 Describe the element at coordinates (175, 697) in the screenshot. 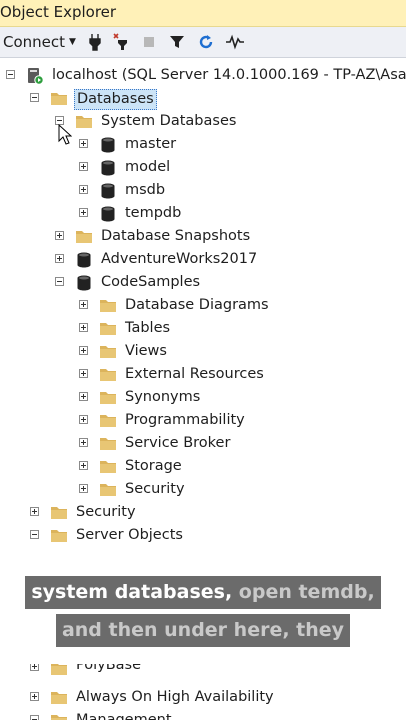

I see `tree-label: Always On High Availability` at that location.